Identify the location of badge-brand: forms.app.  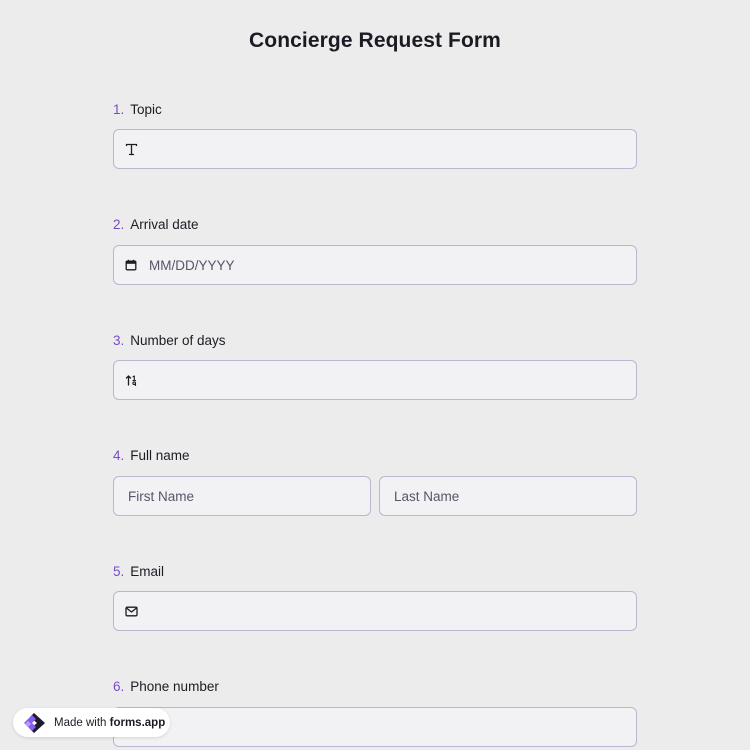
(137, 722).